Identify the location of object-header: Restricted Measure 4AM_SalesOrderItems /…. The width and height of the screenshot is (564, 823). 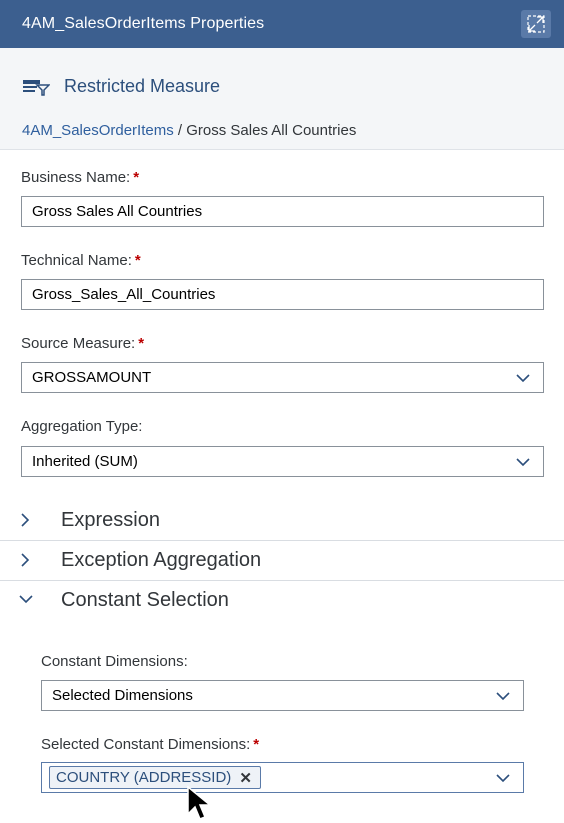
(282, 99).